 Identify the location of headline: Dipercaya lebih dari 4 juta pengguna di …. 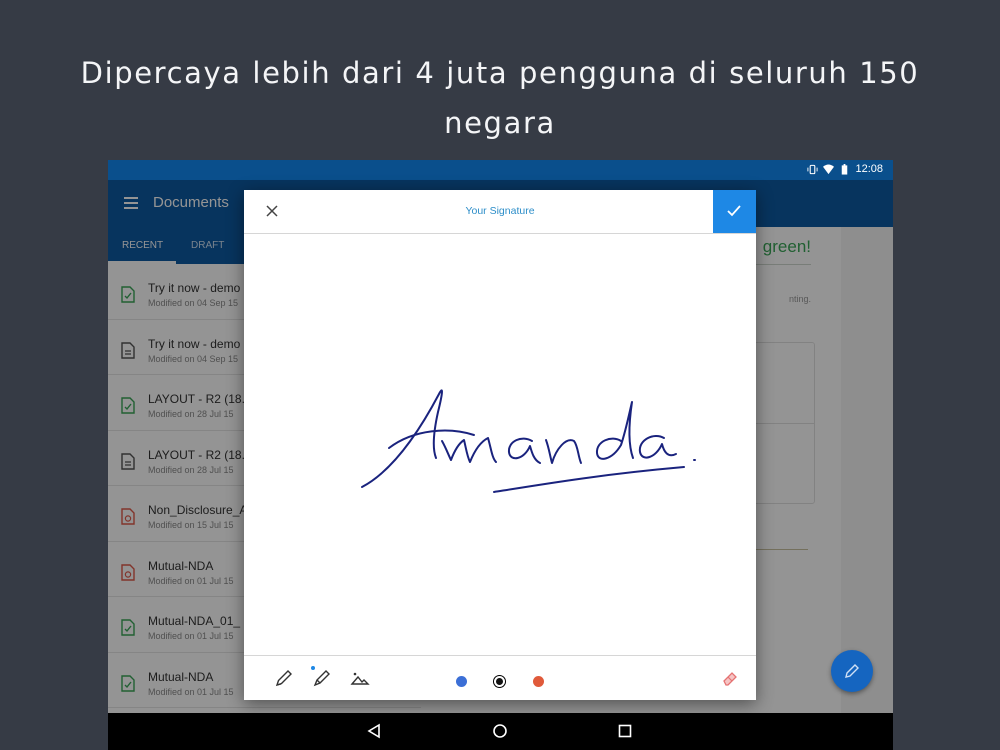
(500, 98).